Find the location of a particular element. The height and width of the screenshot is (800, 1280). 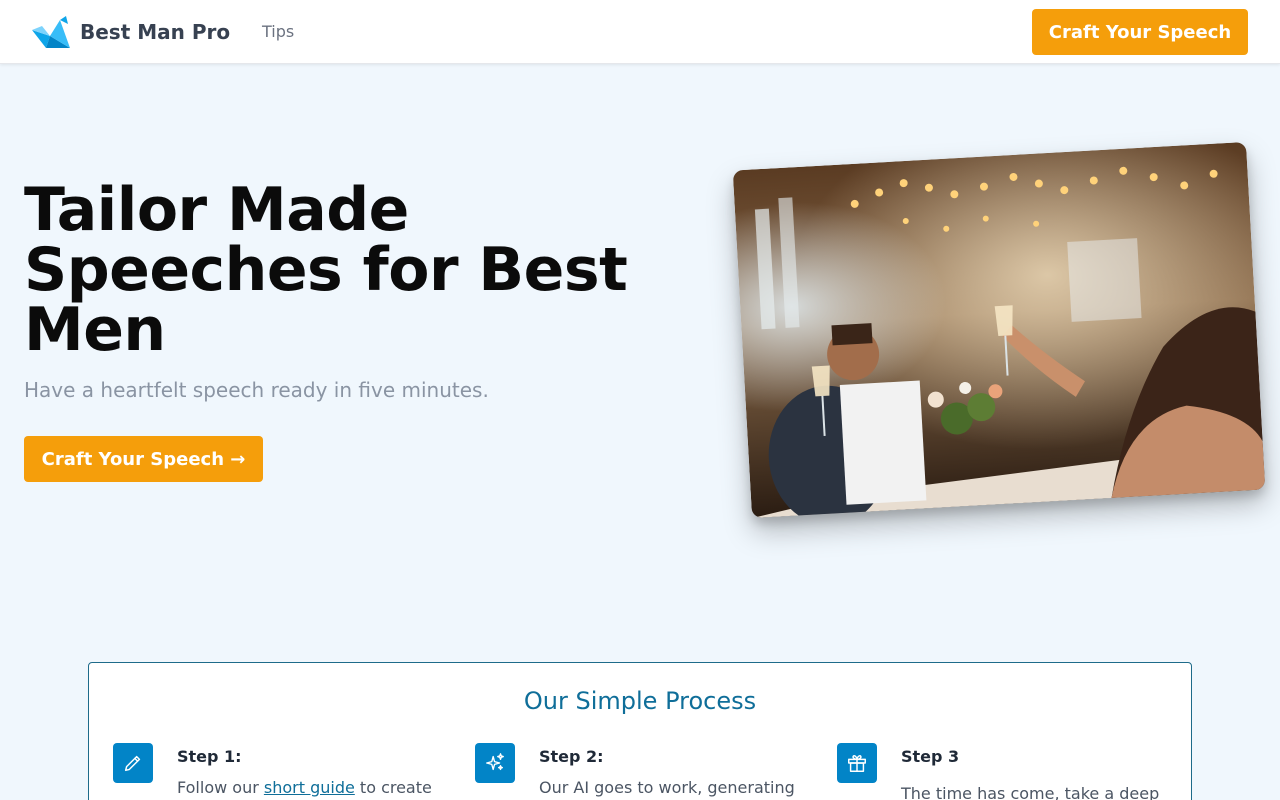

sparkles-icon is located at coordinates (495, 763).